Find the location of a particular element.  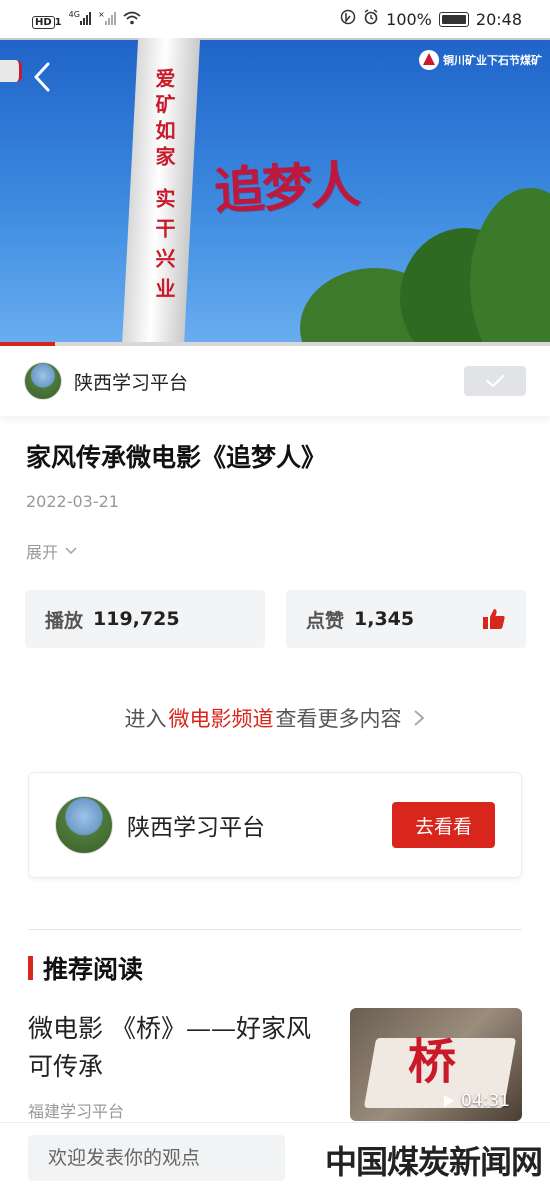

video-duration-text: 04:31 is located at coordinates (485, 1101).